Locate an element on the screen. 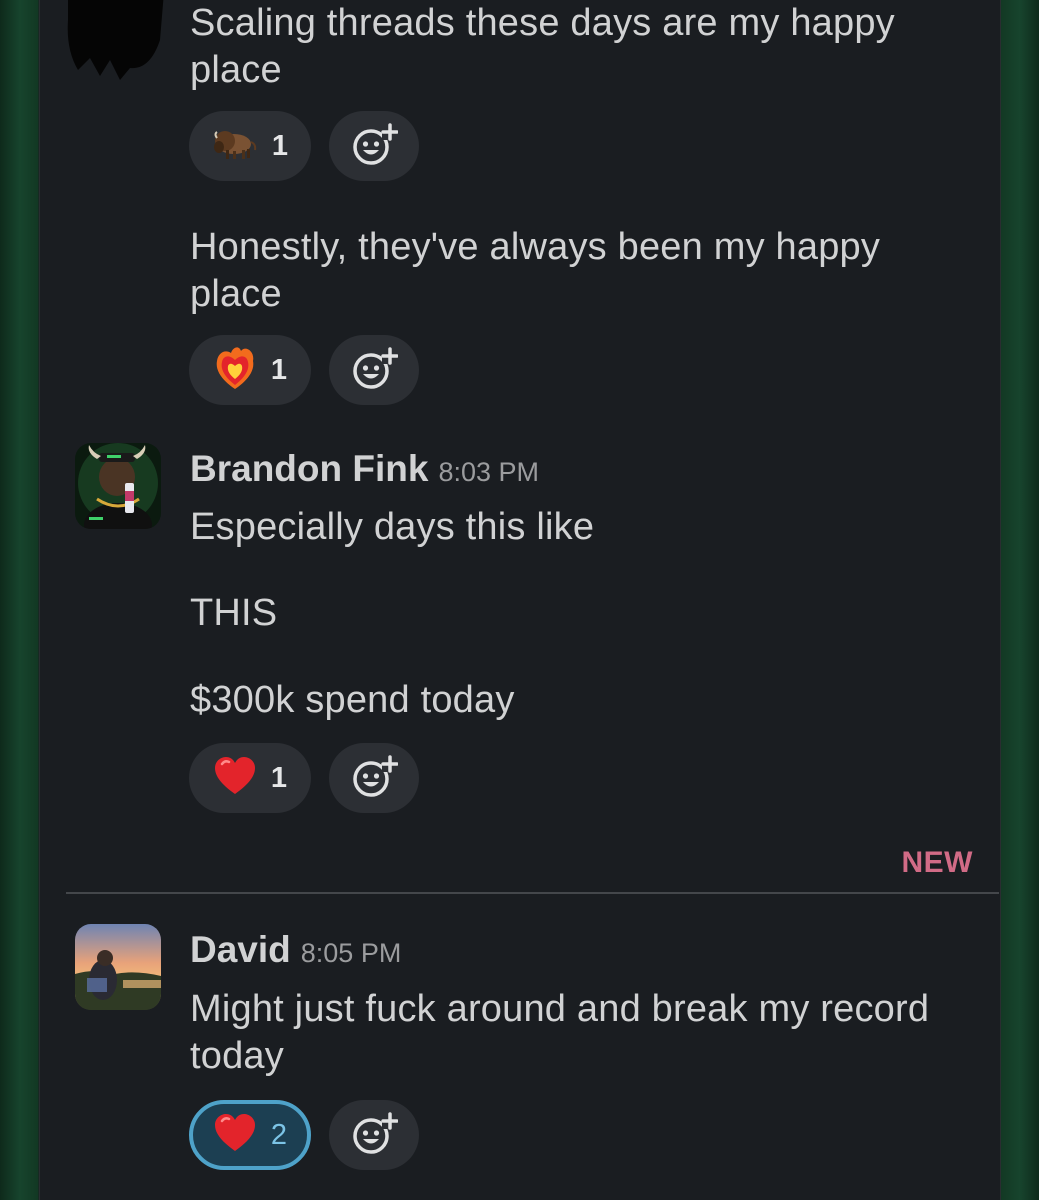 The image size is (1039, 1200). message-header: Brandon Fink 8:03 PM is located at coordinates (364, 470).